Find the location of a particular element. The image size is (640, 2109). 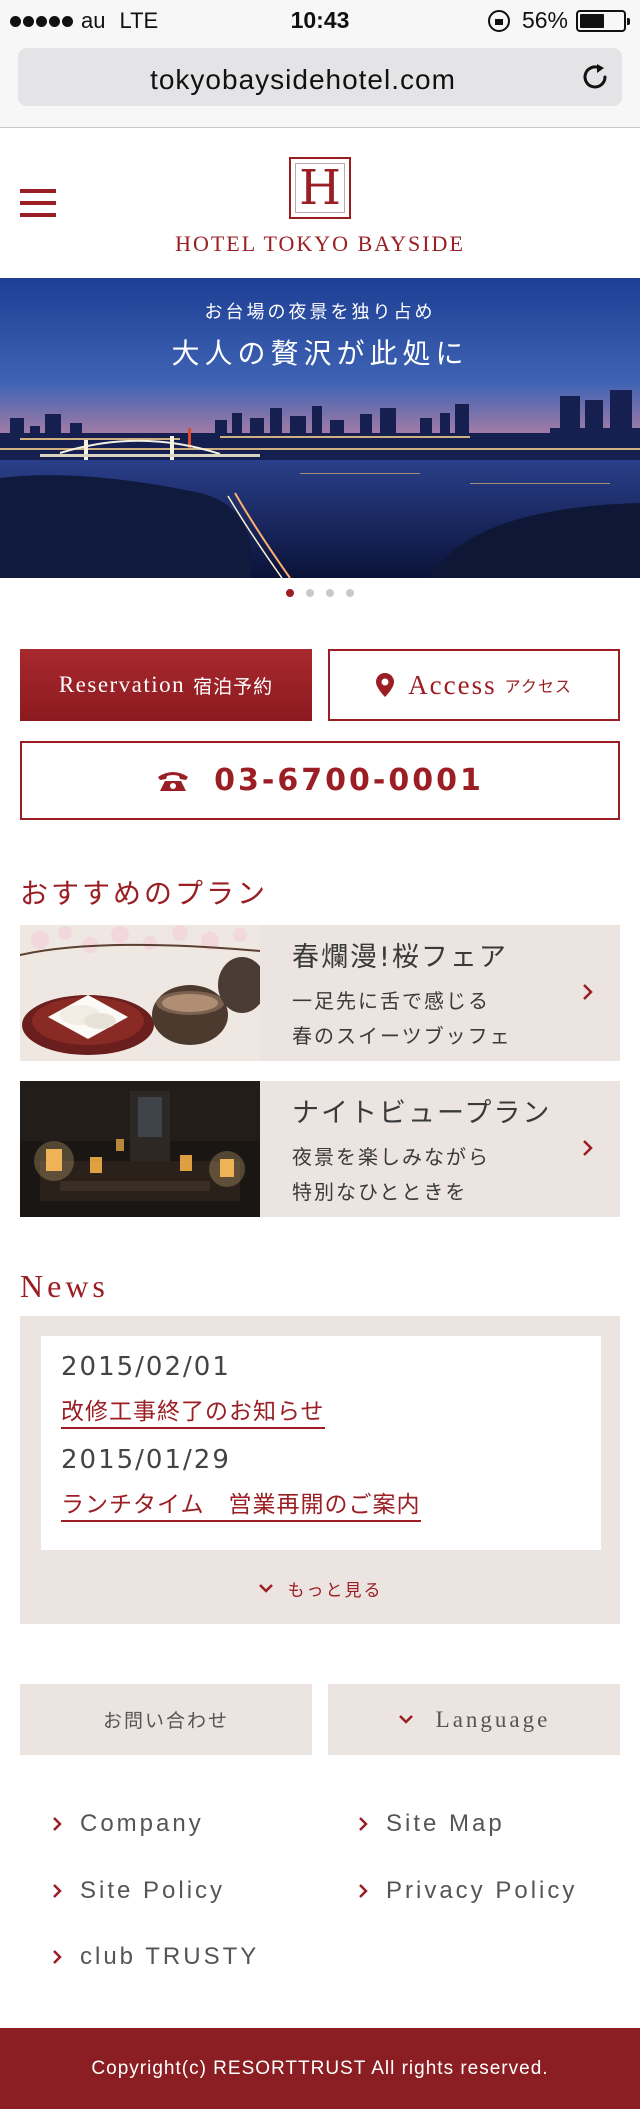

news-link: 改修工事終了のお知らせ is located at coordinates (193, 1410).